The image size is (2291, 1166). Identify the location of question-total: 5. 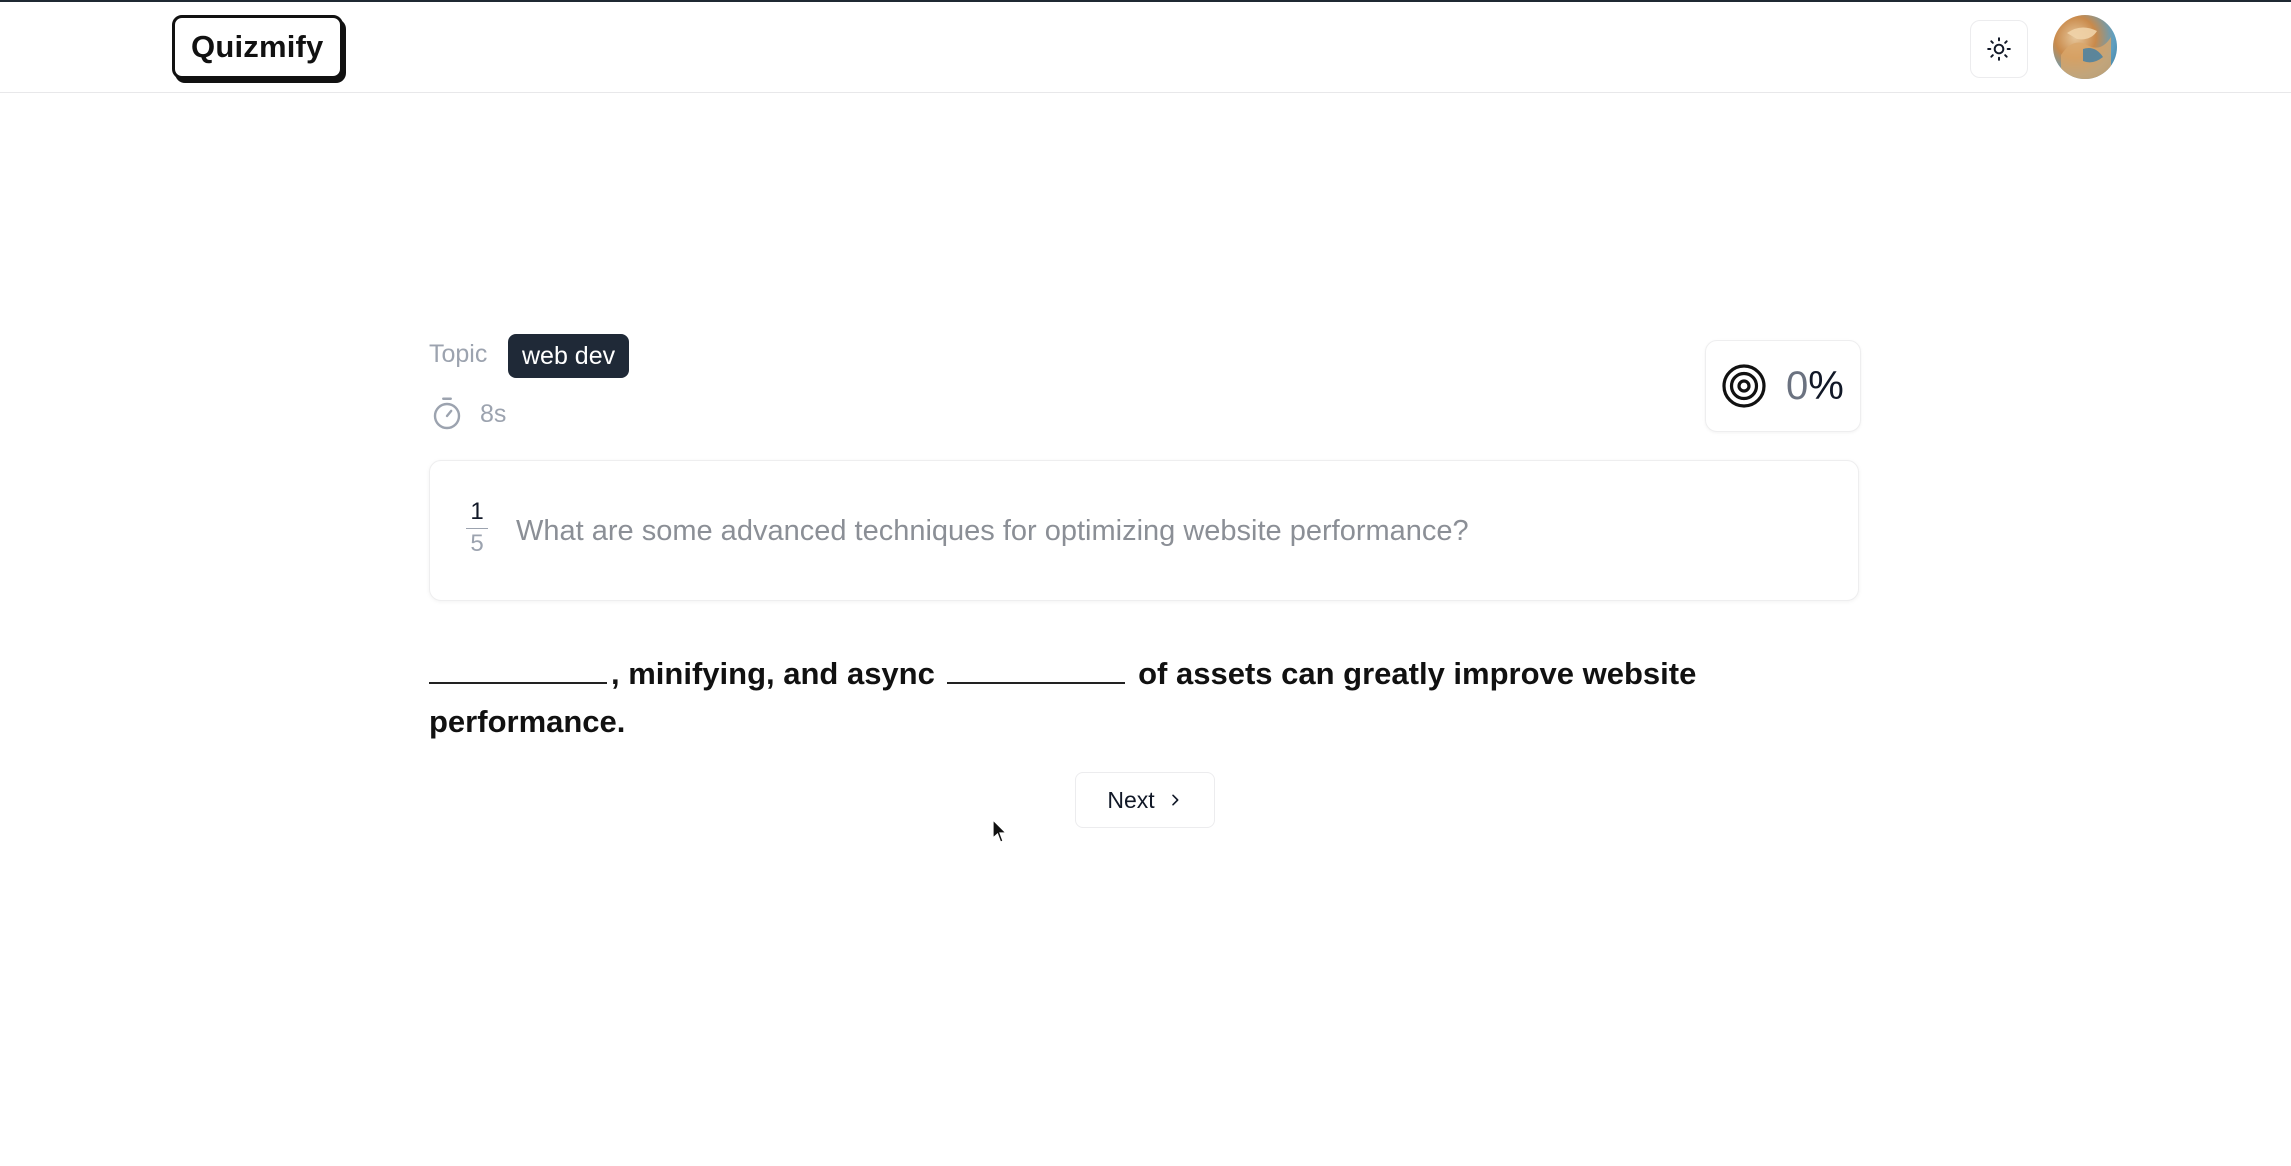
(477, 543).